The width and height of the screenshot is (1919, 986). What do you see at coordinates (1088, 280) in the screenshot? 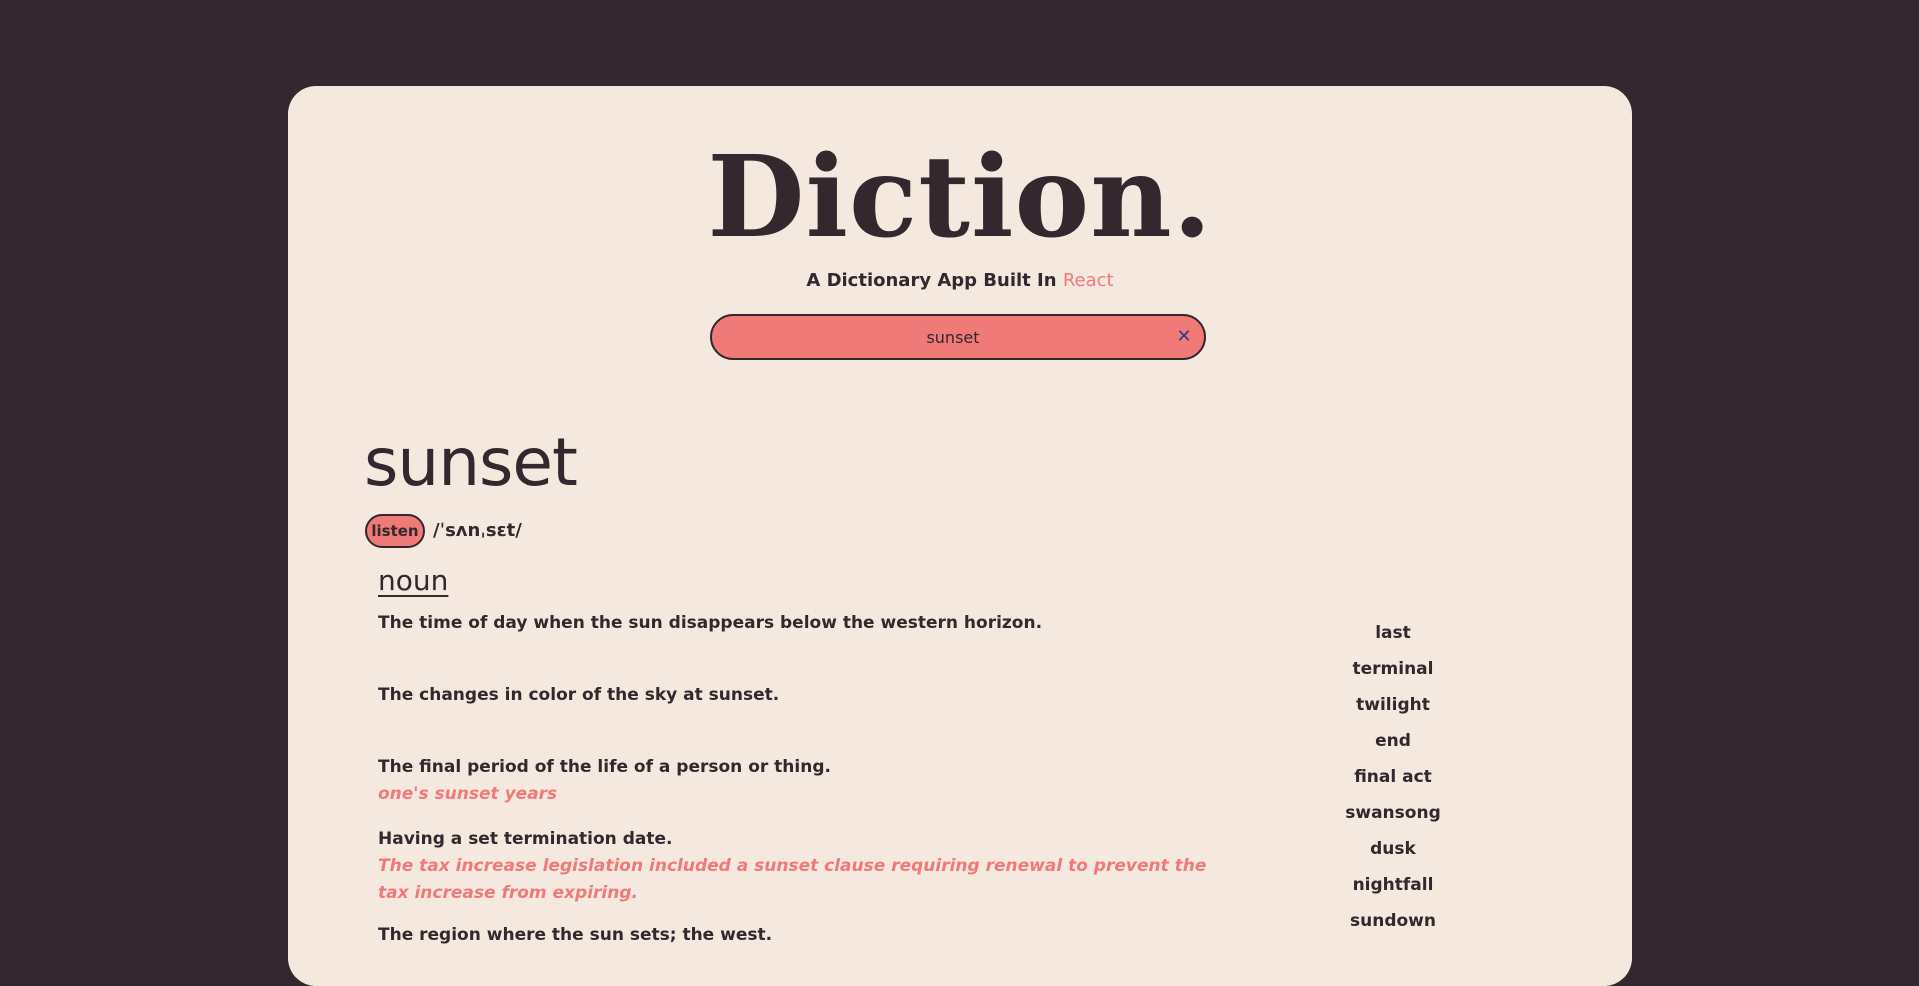
I see `tagline-accent: React` at bounding box center [1088, 280].